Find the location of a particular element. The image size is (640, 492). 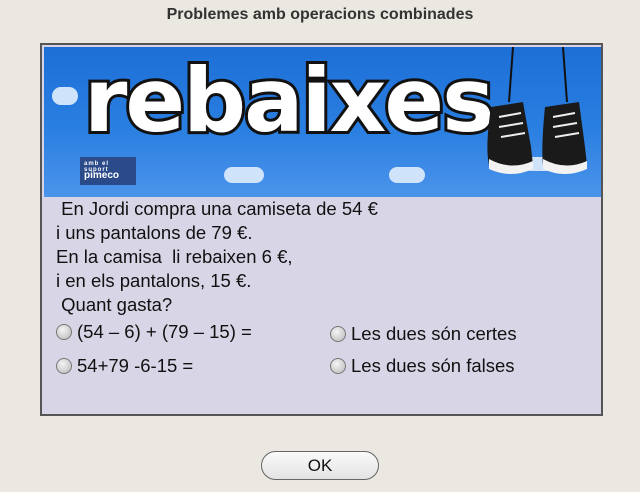

problem-line: Quant gasta? is located at coordinates (114, 304).